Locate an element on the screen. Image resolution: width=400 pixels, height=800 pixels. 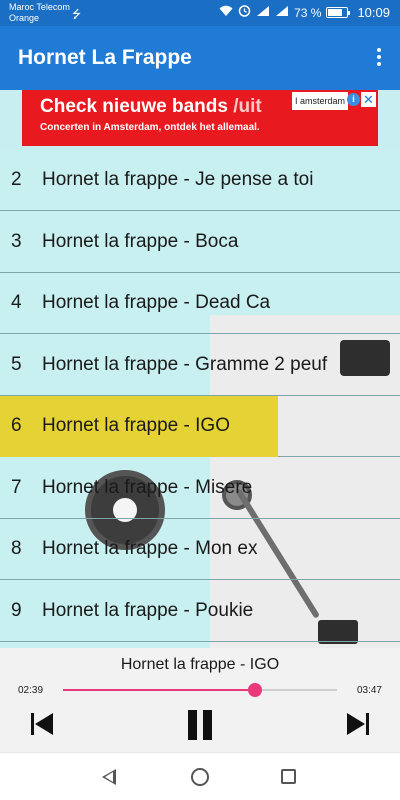
status-icons: 73 % 10:09 is located at coordinates (304, 12).